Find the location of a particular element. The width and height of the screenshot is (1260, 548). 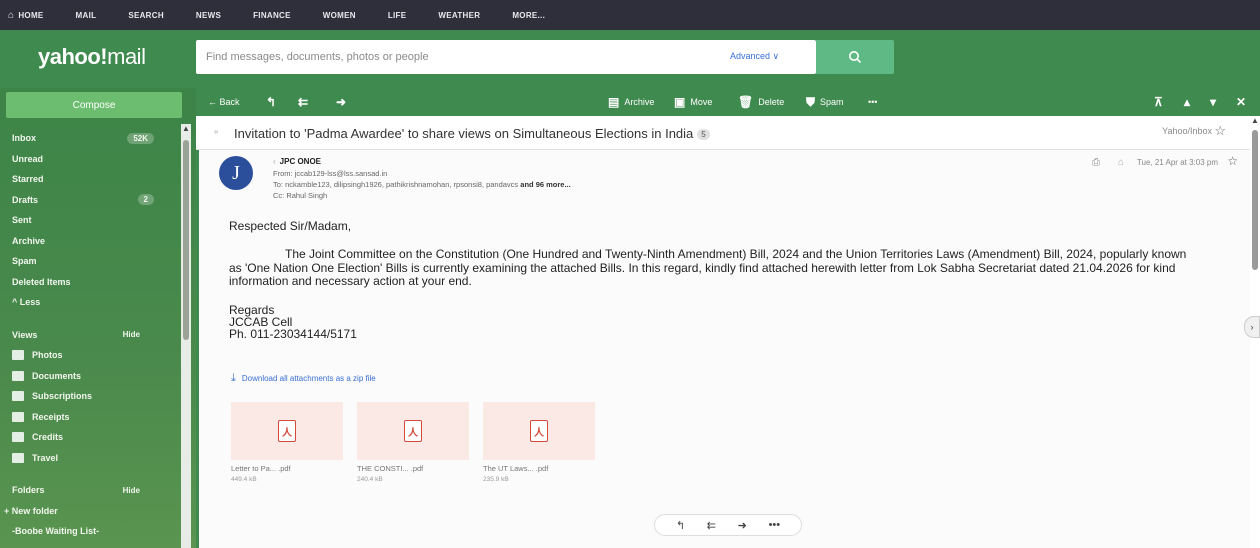

trash-icon: 🗑 is located at coordinates (746, 102).